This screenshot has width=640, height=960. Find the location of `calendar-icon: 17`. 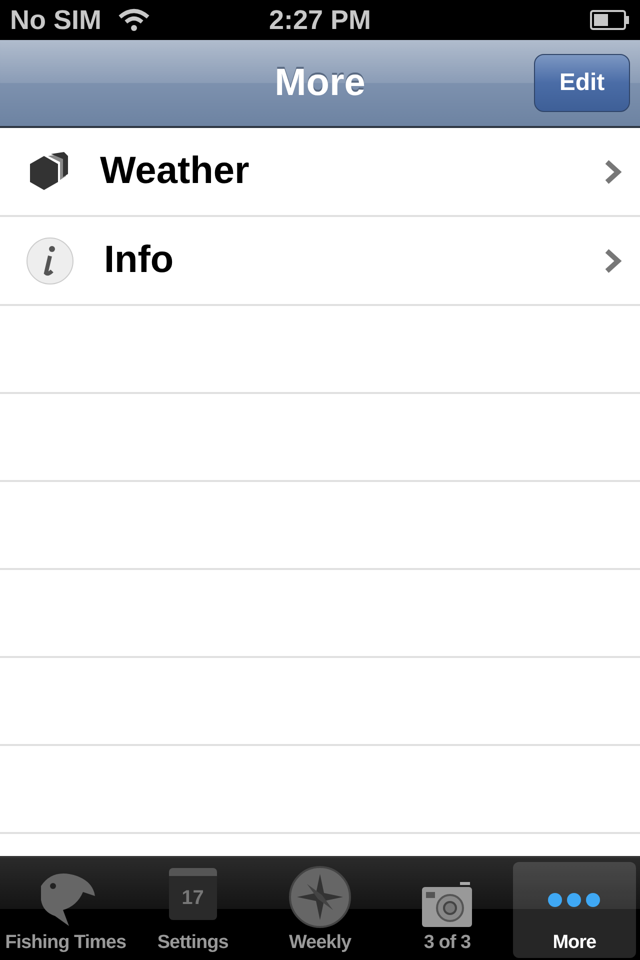

calendar-icon: 17 is located at coordinates (192, 894).